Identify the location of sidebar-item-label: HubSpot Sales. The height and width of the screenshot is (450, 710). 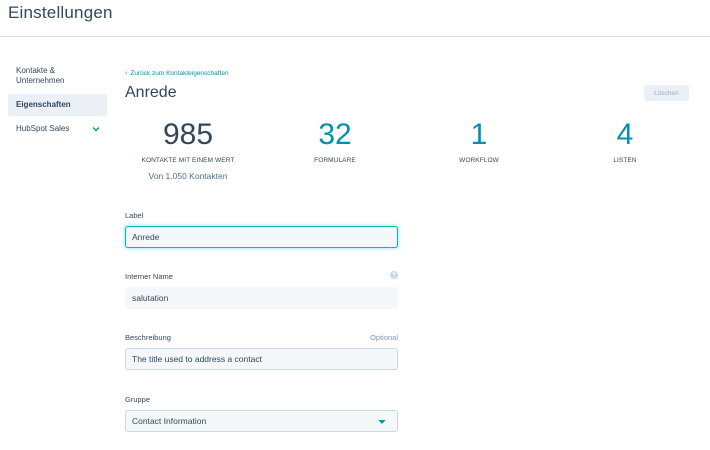
(43, 128).